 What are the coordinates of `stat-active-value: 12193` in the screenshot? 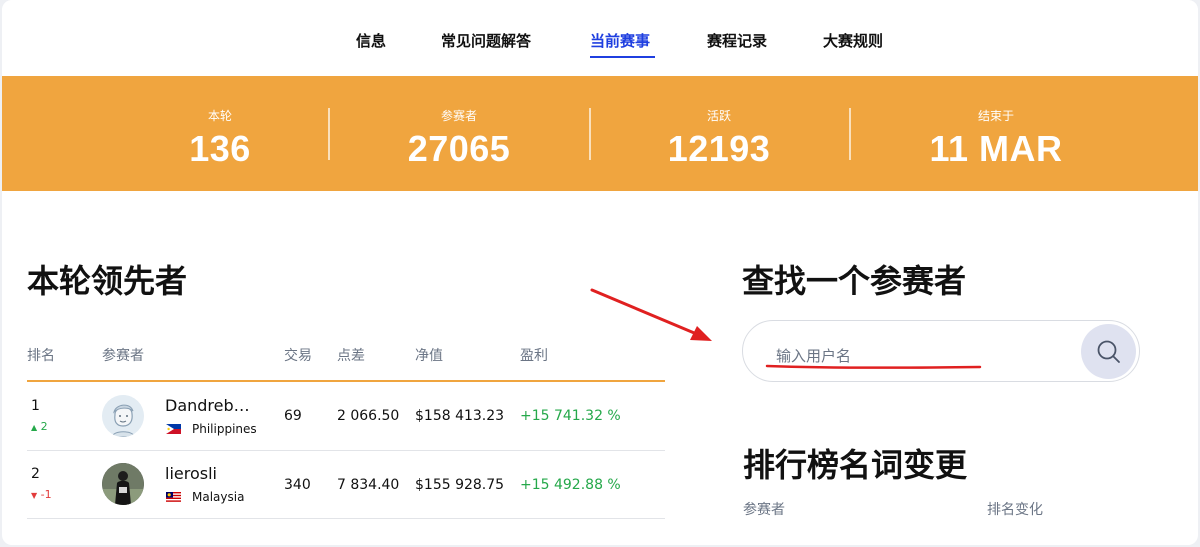 It's located at (719, 148).